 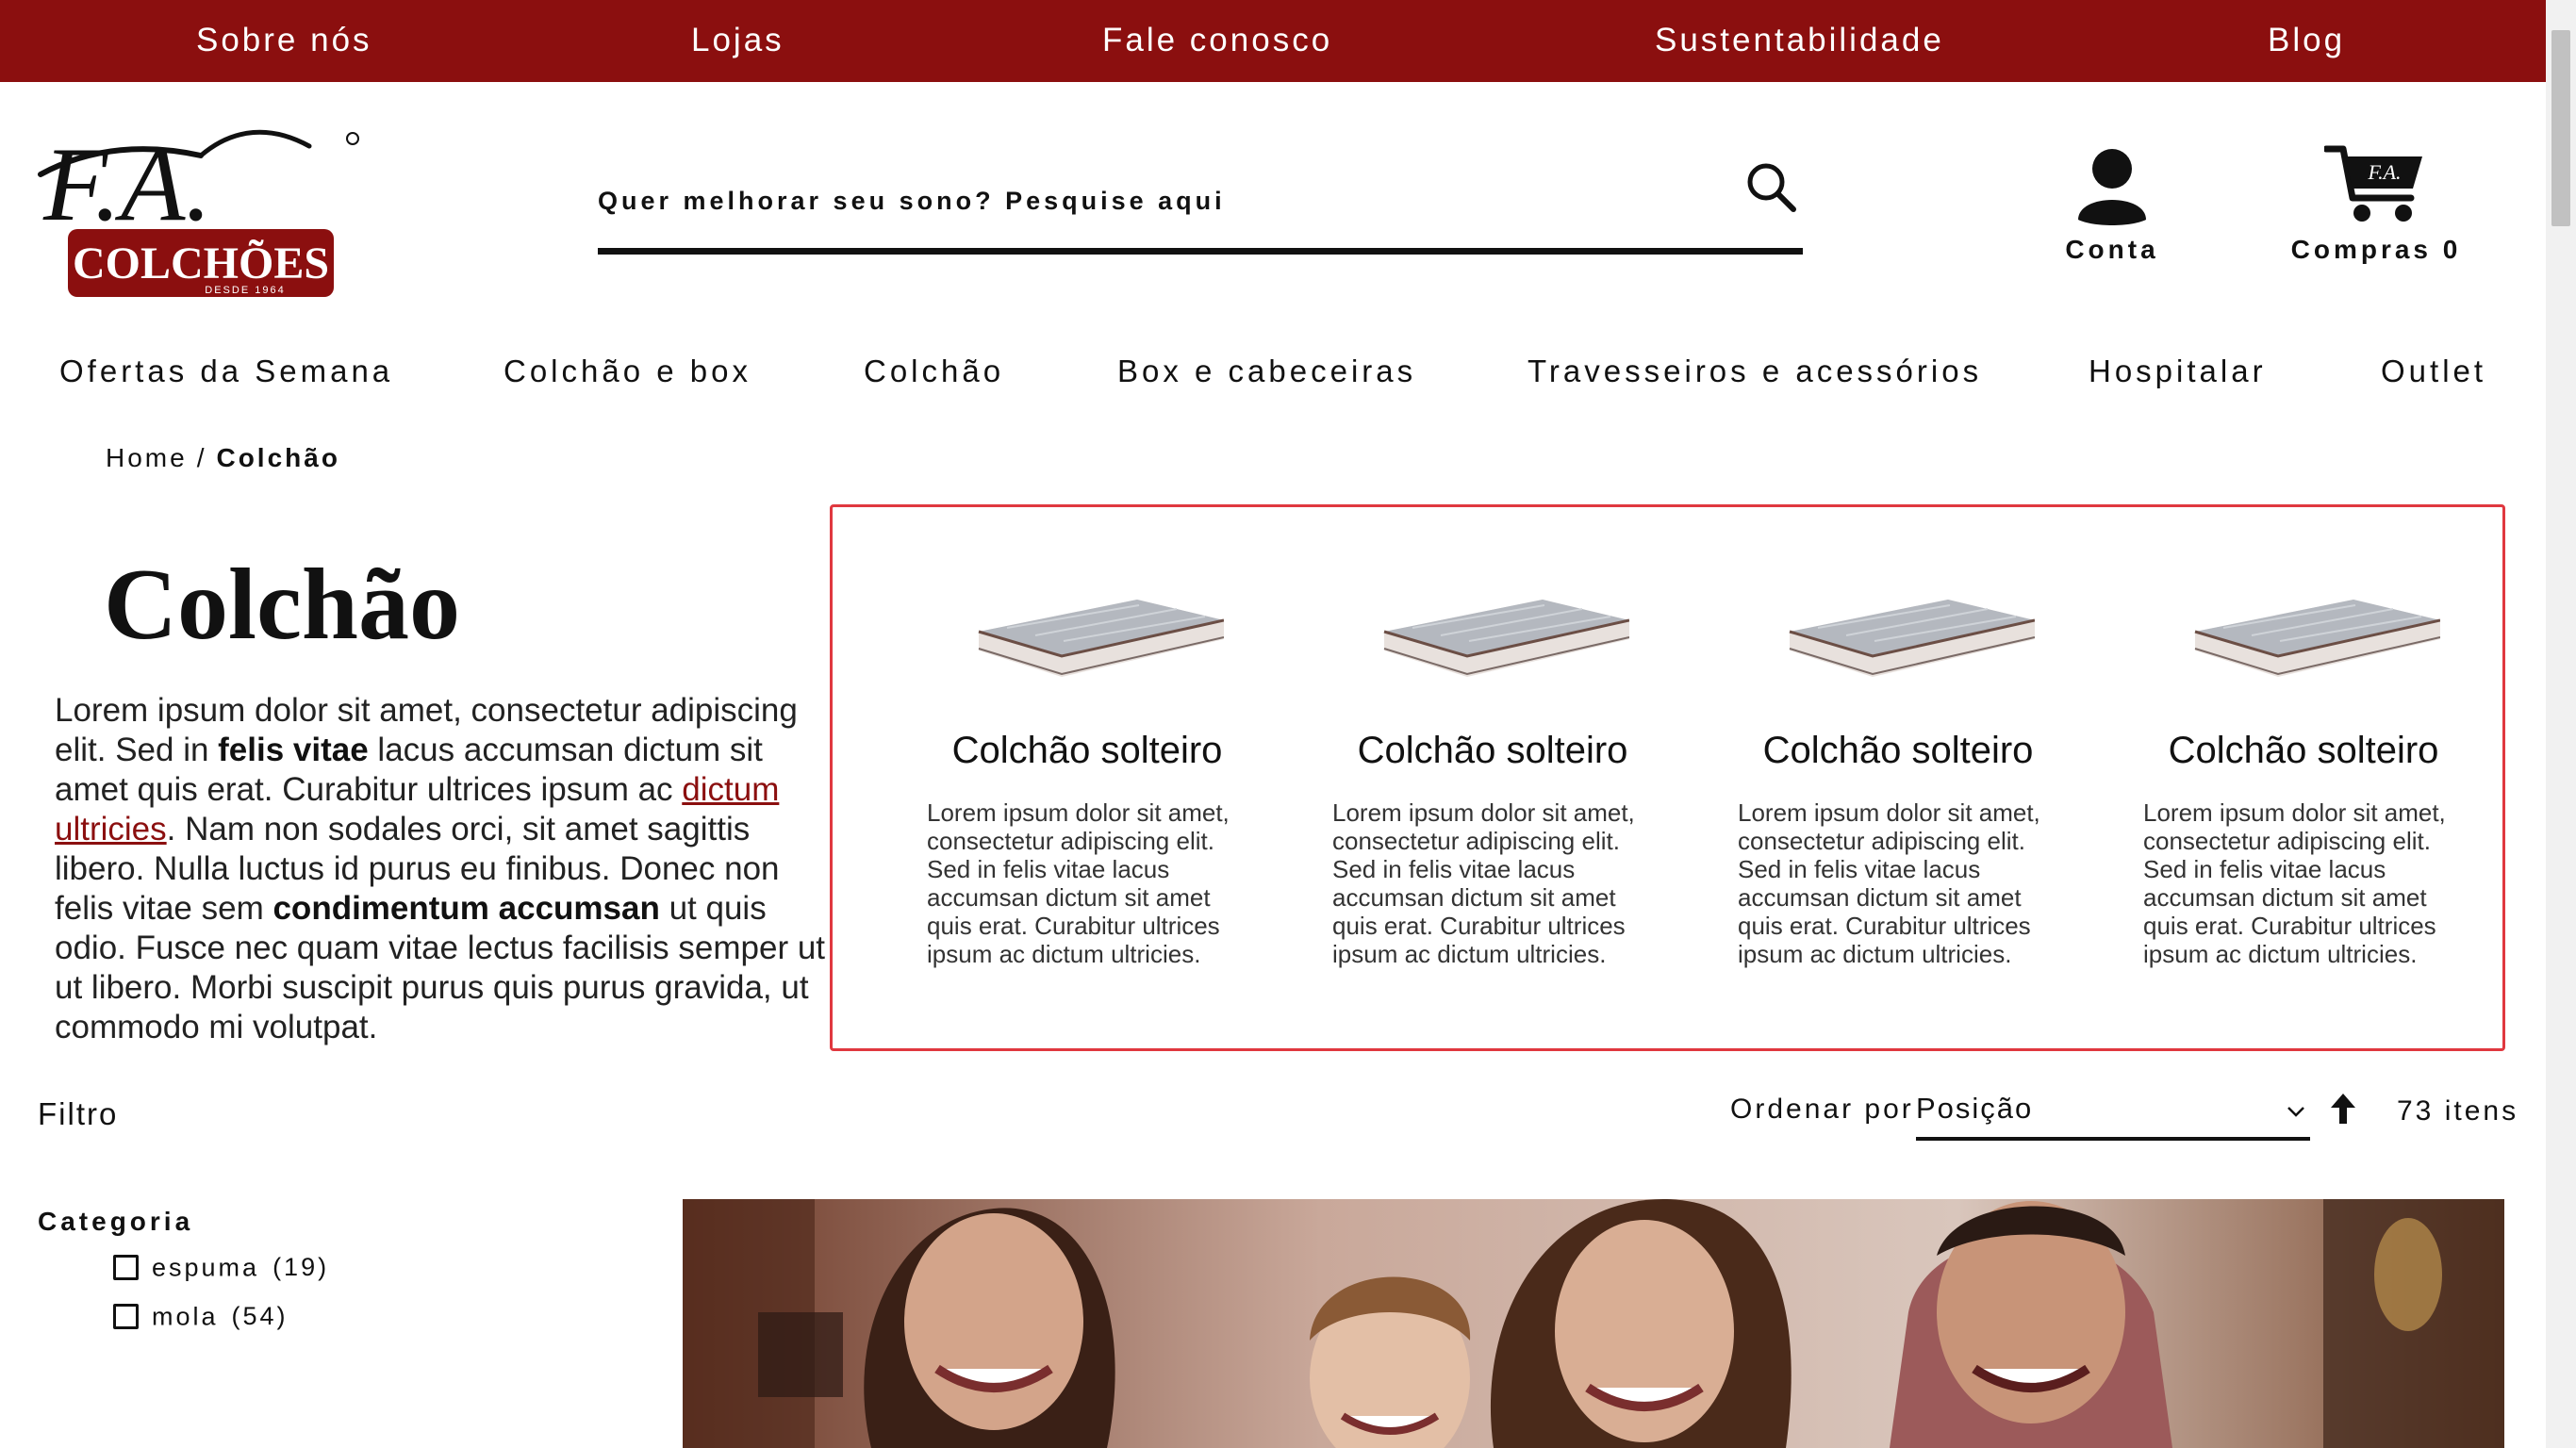 I want to click on account-link: Conta, so click(x=2112, y=205).